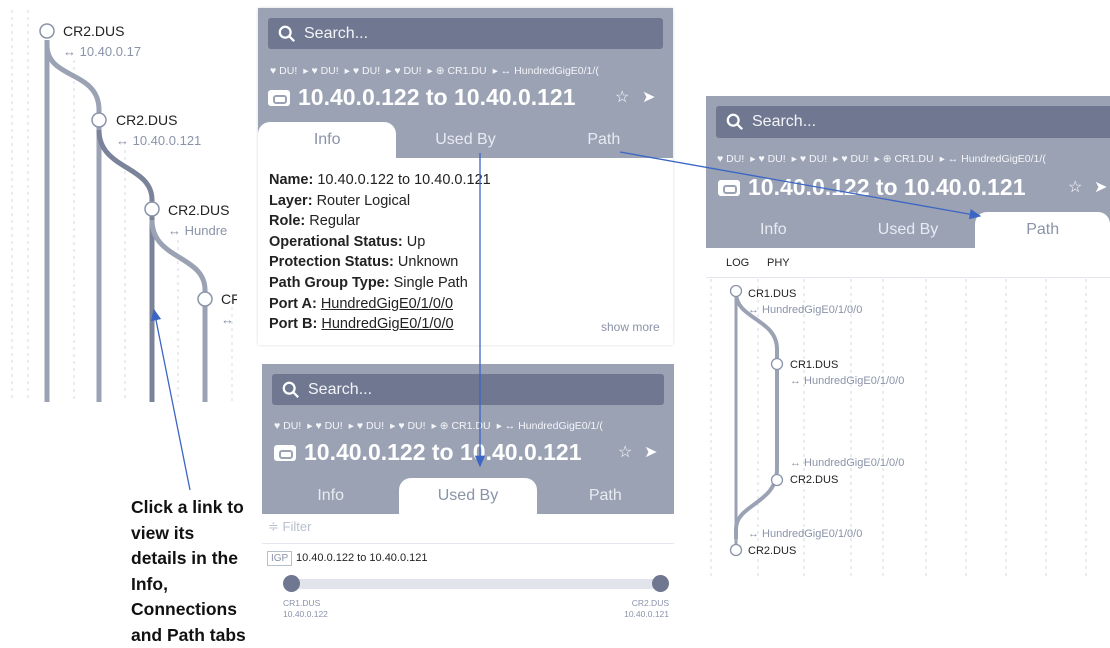 This screenshot has width=1110, height=648. I want to click on endpoint-a-dot, so click(291, 583).